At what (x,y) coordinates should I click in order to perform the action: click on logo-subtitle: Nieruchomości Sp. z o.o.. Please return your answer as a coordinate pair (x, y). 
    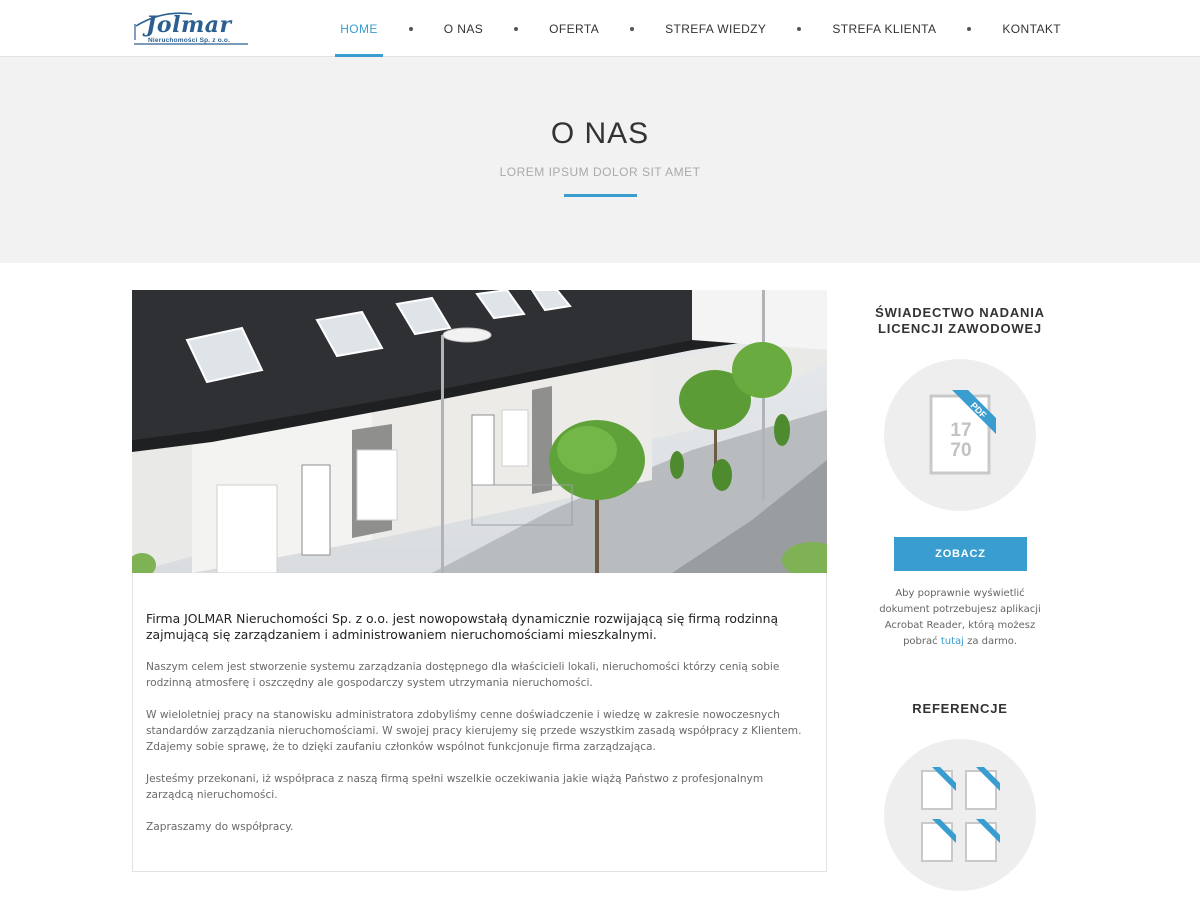
    Looking at the image, I should click on (189, 40).